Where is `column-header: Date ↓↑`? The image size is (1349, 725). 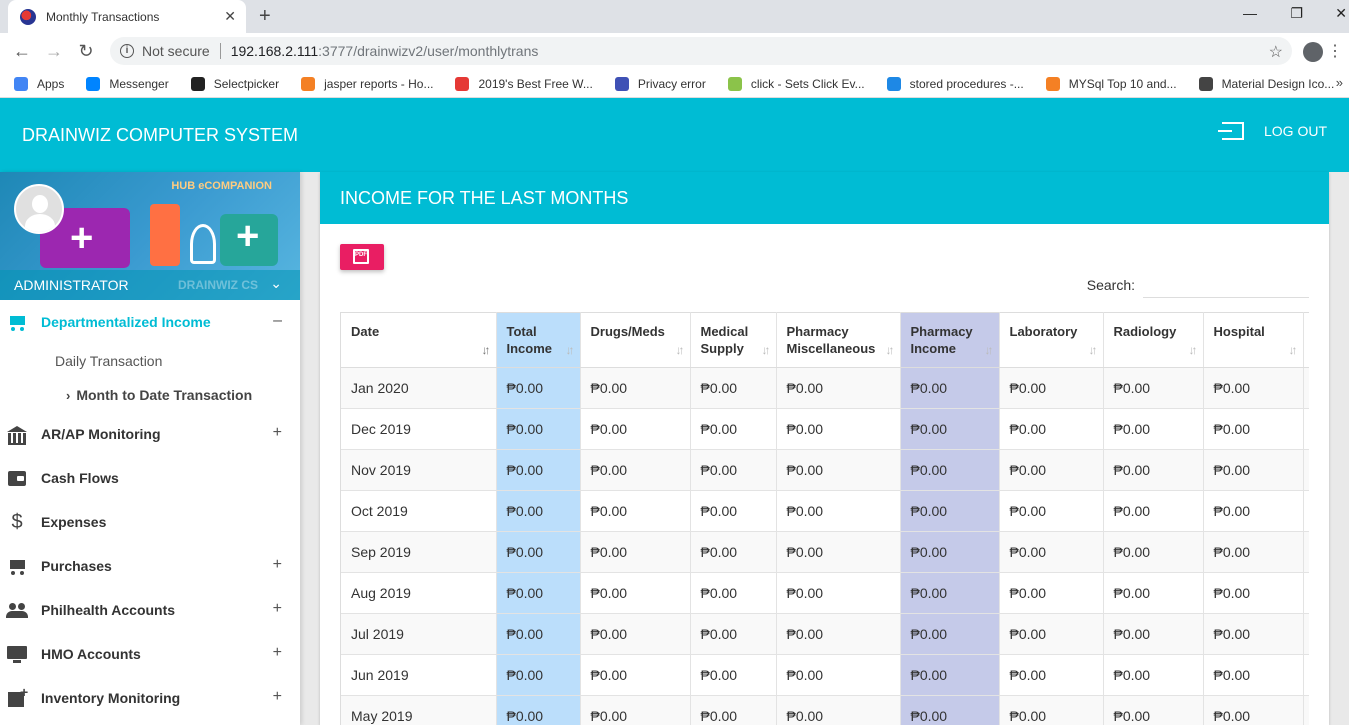 column-header: Date ↓↑ is located at coordinates (419, 340).